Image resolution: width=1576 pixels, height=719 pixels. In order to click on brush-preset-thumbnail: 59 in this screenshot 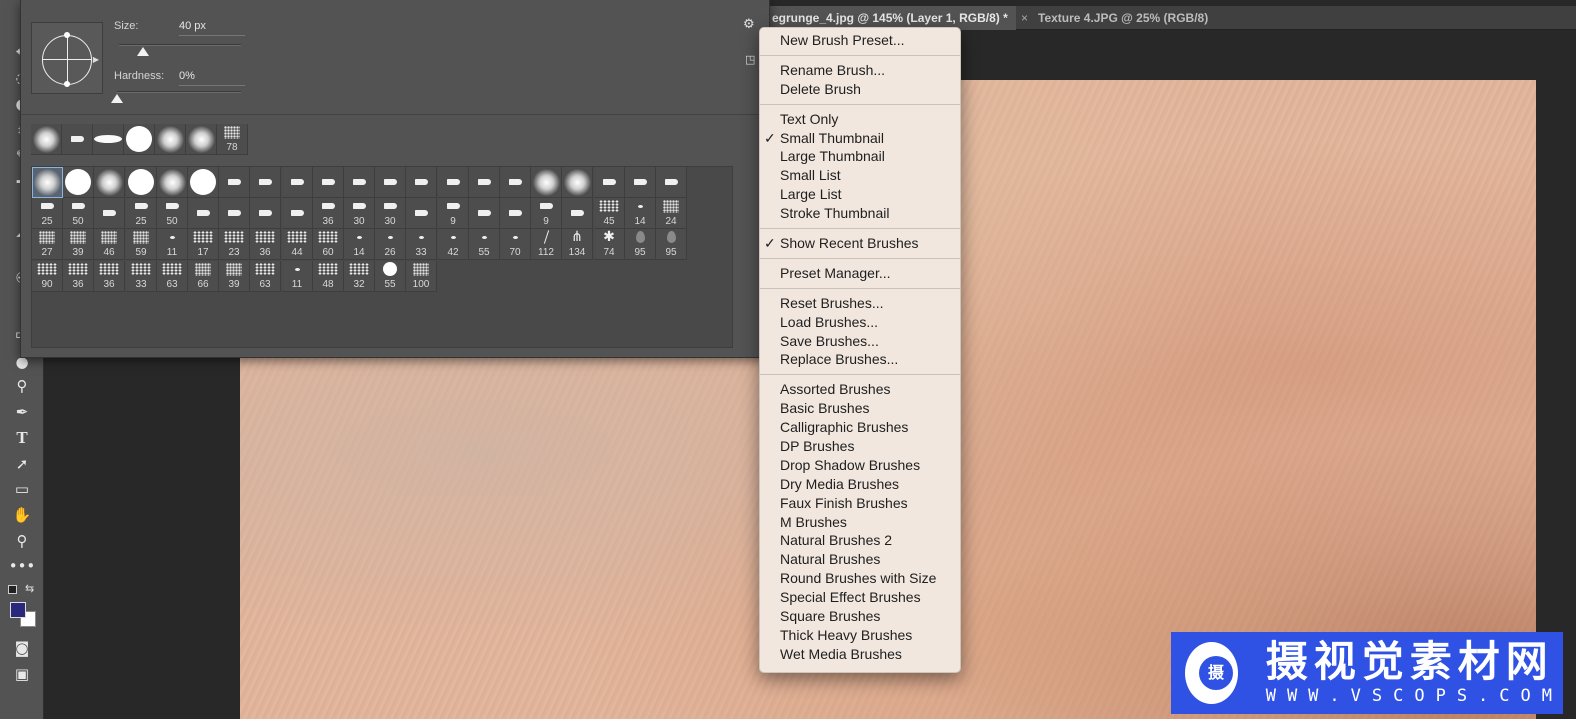, I will do `click(141, 244)`.